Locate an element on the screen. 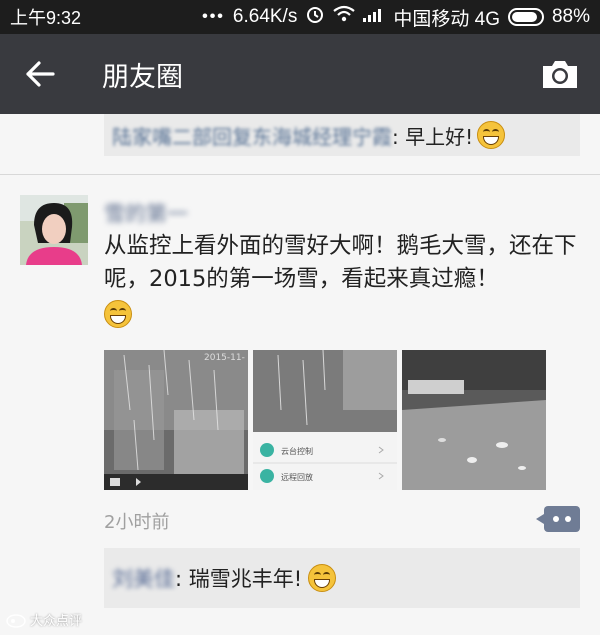 The height and width of the screenshot is (635, 600). watermark: 大众点评 is located at coordinates (44, 619).